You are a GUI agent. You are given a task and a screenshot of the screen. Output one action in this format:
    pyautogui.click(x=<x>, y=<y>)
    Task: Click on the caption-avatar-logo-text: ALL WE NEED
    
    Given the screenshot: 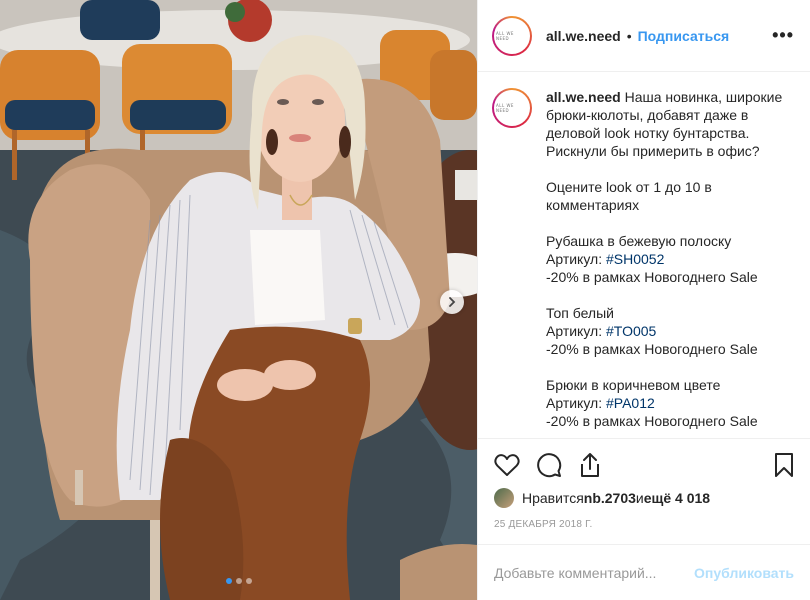 What is the action you would take?
    pyautogui.click(x=512, y=108)
    